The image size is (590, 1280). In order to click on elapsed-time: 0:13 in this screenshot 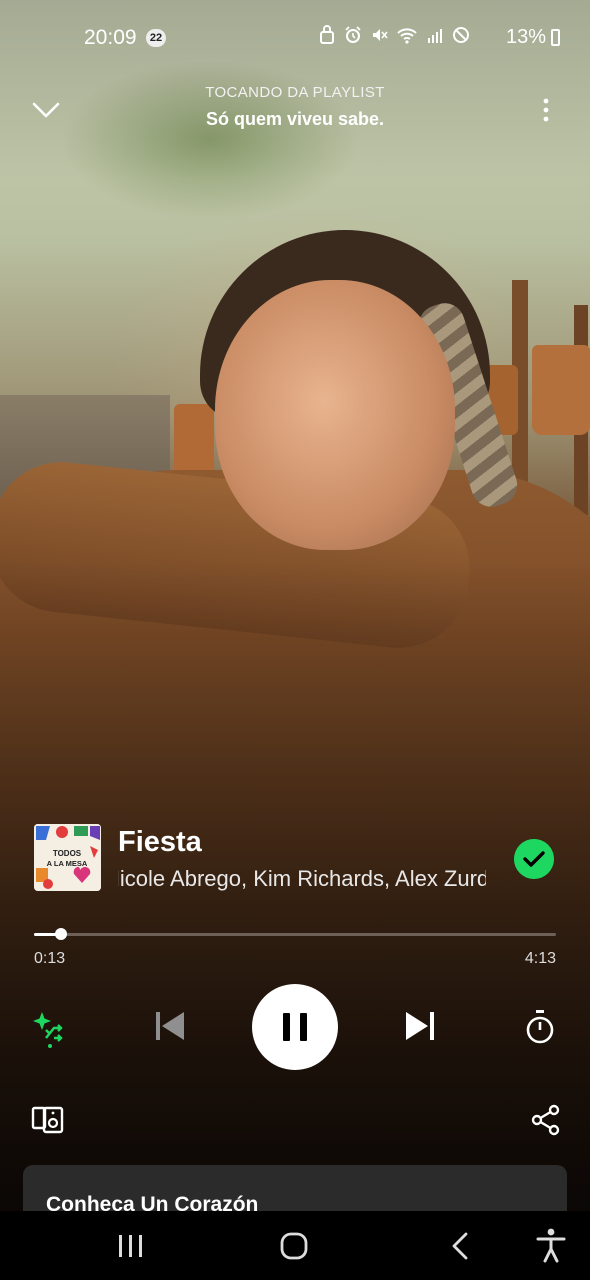, I will do `click(50, 958)`.